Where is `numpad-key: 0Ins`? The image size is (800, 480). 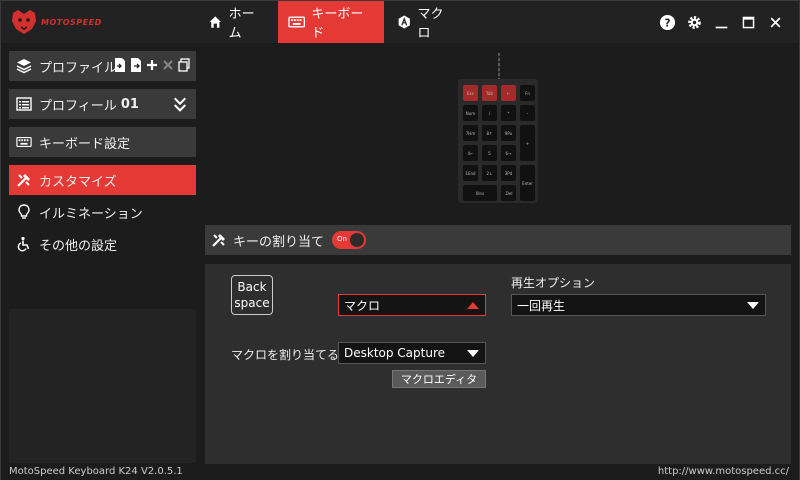 numpad-key: 0Ins is located at coordinates (480, 193).